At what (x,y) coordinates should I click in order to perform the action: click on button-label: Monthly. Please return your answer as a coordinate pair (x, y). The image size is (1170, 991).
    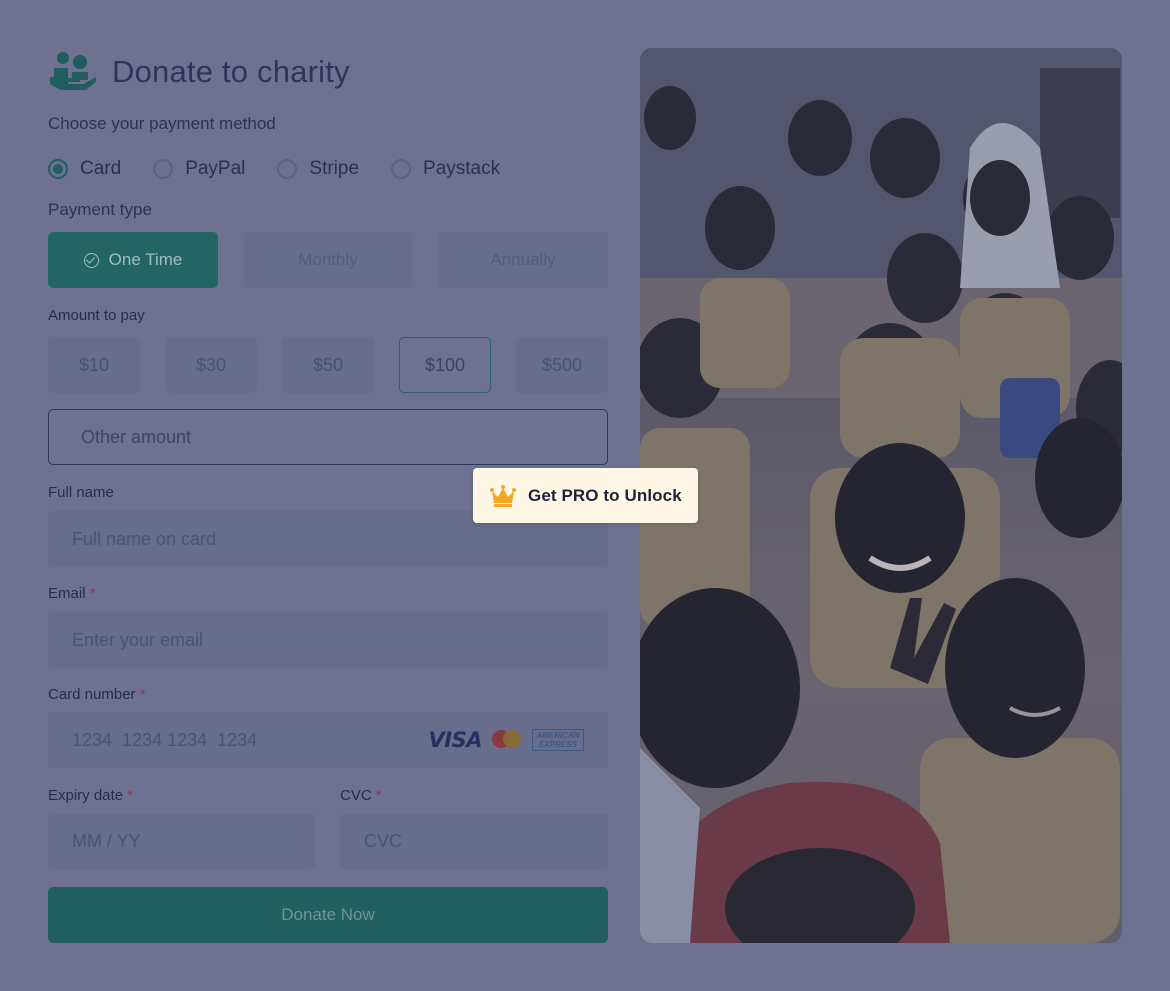
    Looking at the image, I should click on (328, 259).